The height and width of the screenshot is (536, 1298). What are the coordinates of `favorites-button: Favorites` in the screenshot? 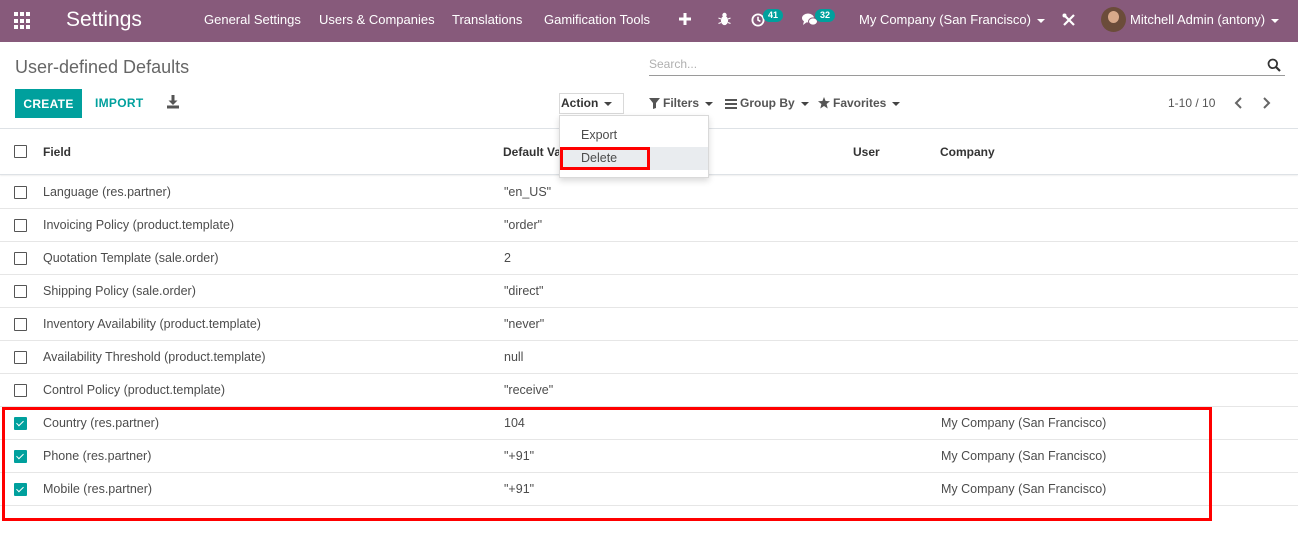 It's located at (859, 103).